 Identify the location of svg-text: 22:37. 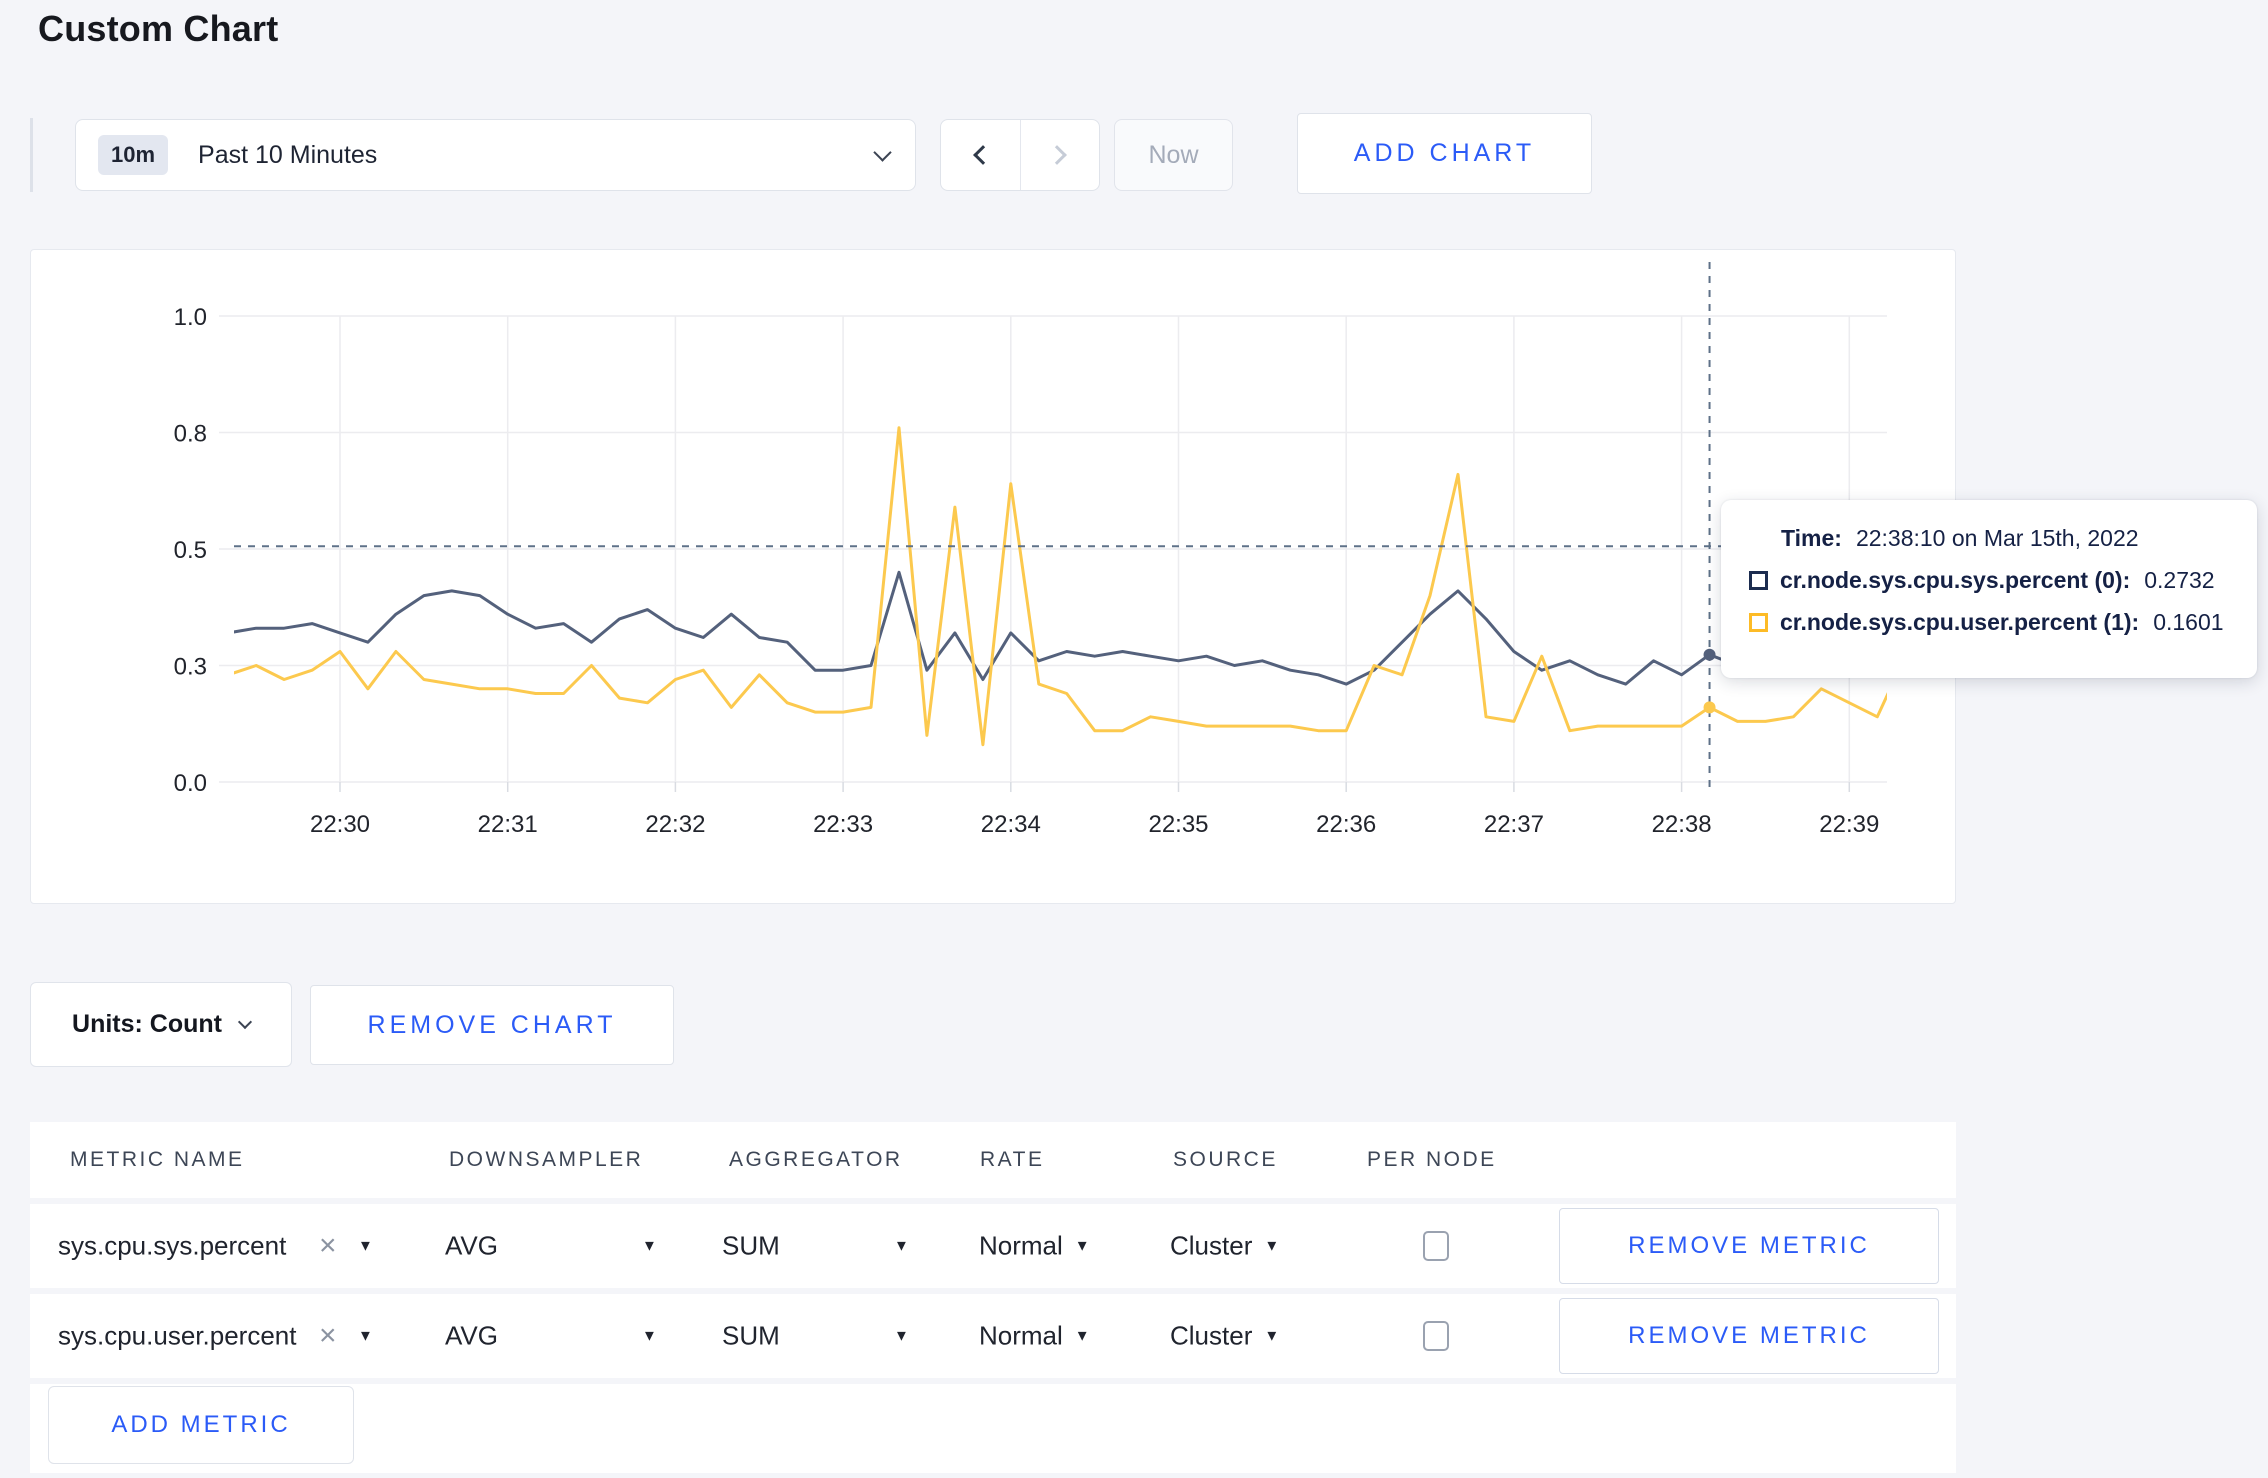
(1514, 824).